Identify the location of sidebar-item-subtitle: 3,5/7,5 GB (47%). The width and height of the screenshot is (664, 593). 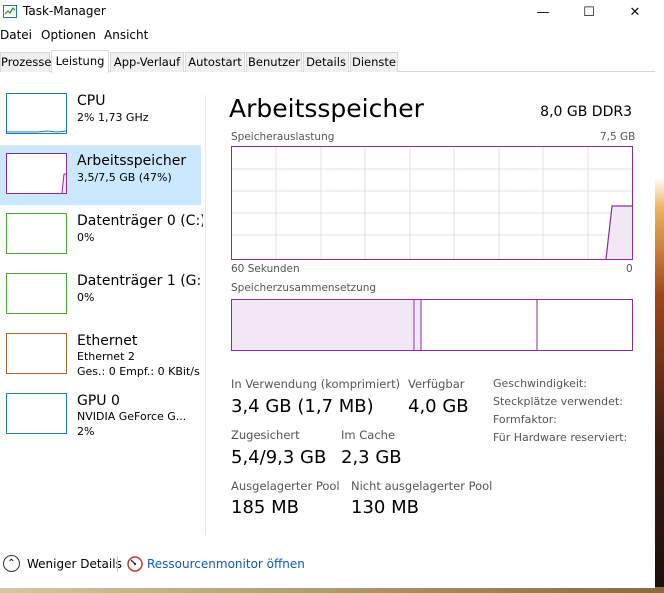
(124, 177).